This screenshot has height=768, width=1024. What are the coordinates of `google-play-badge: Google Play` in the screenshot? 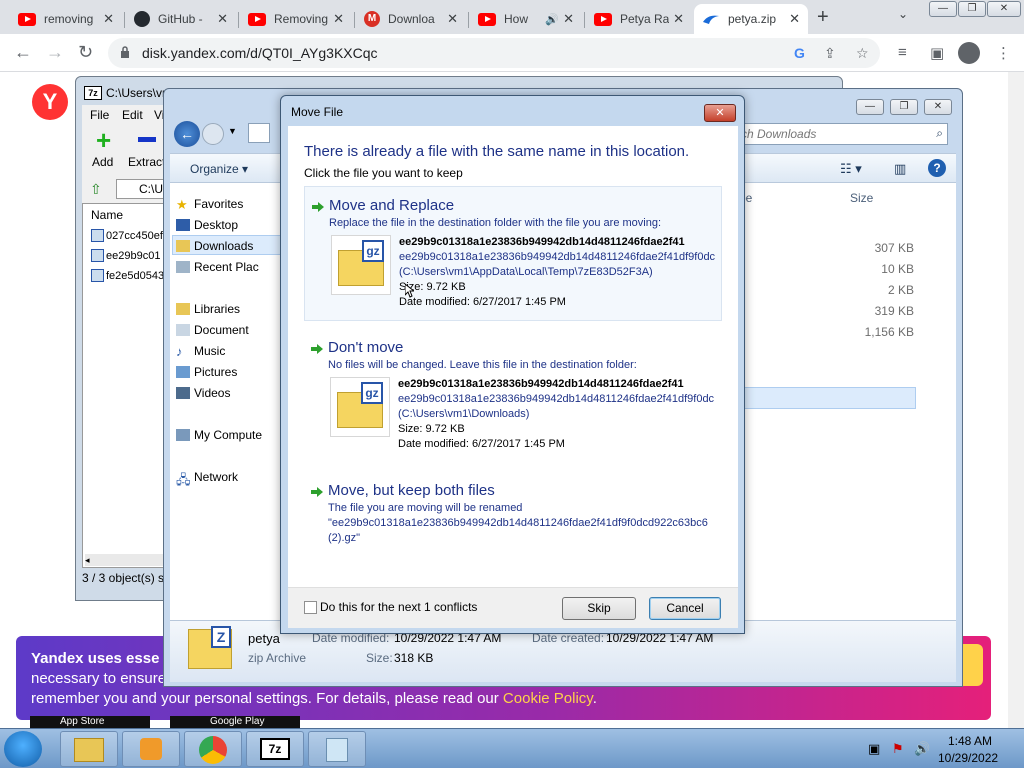 It's located at (235, 722).